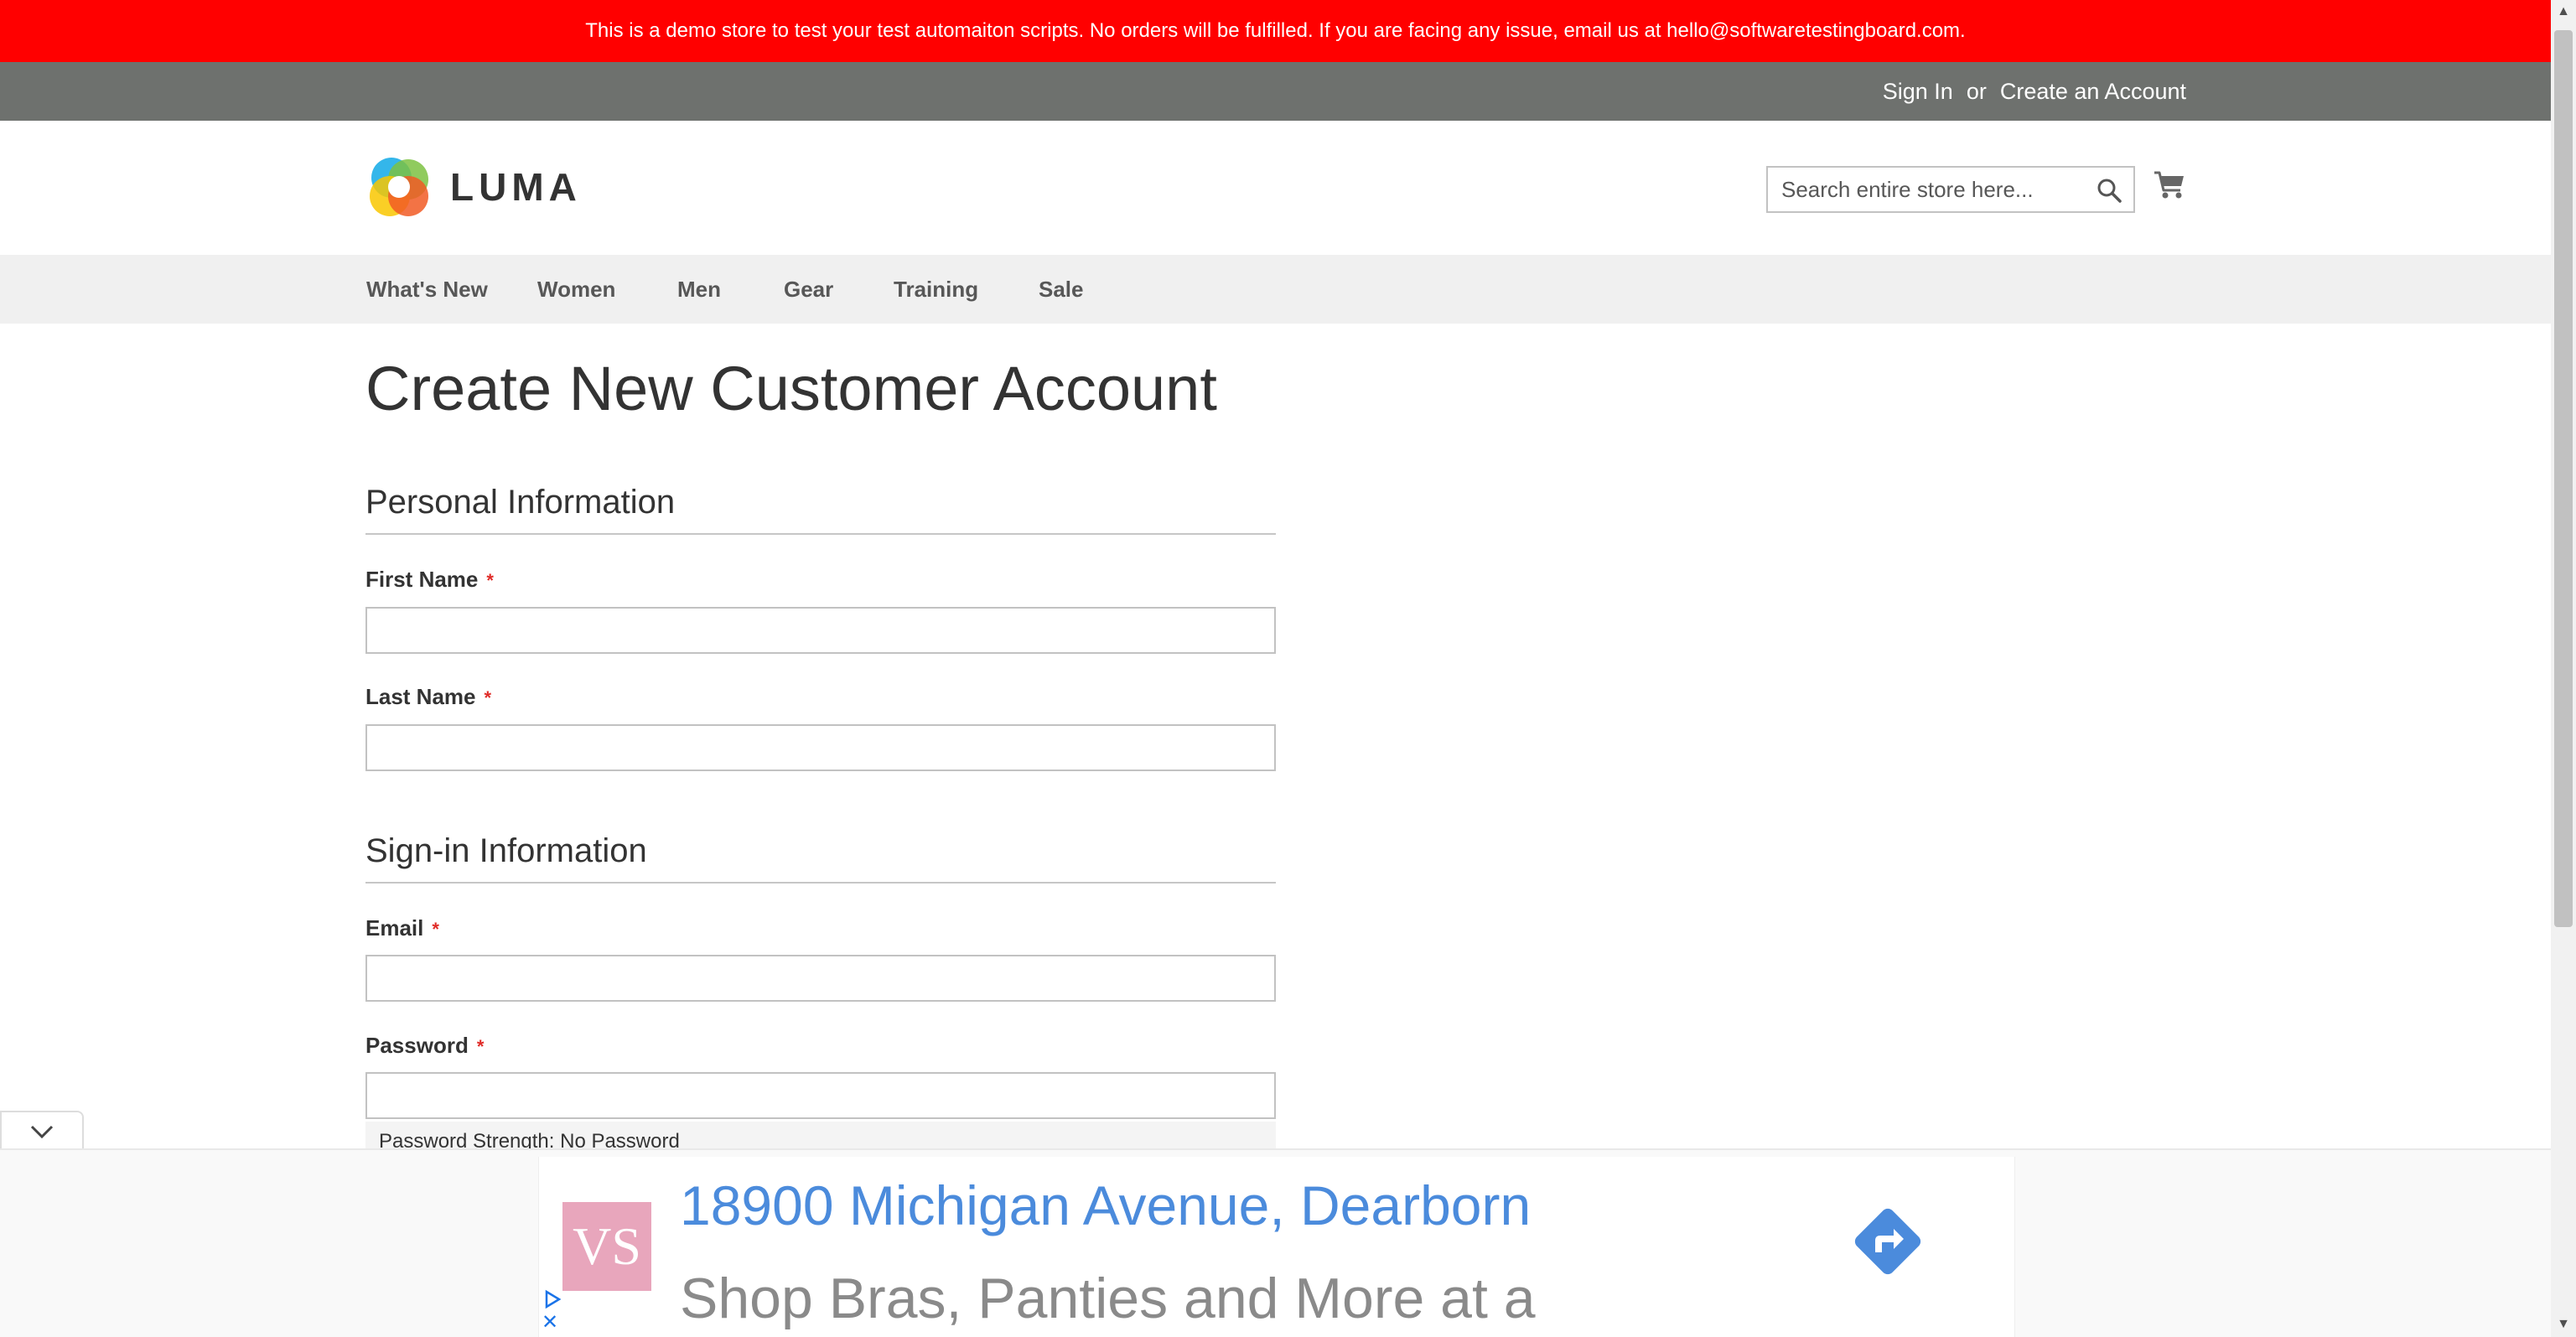 The height and width of the screenshot is (1337, 2576). What do you see at coordinates (2563, 1324) in the screenshot?
I see `scroll-down-arrow: ▼` at bounding box center [2563, 1324].